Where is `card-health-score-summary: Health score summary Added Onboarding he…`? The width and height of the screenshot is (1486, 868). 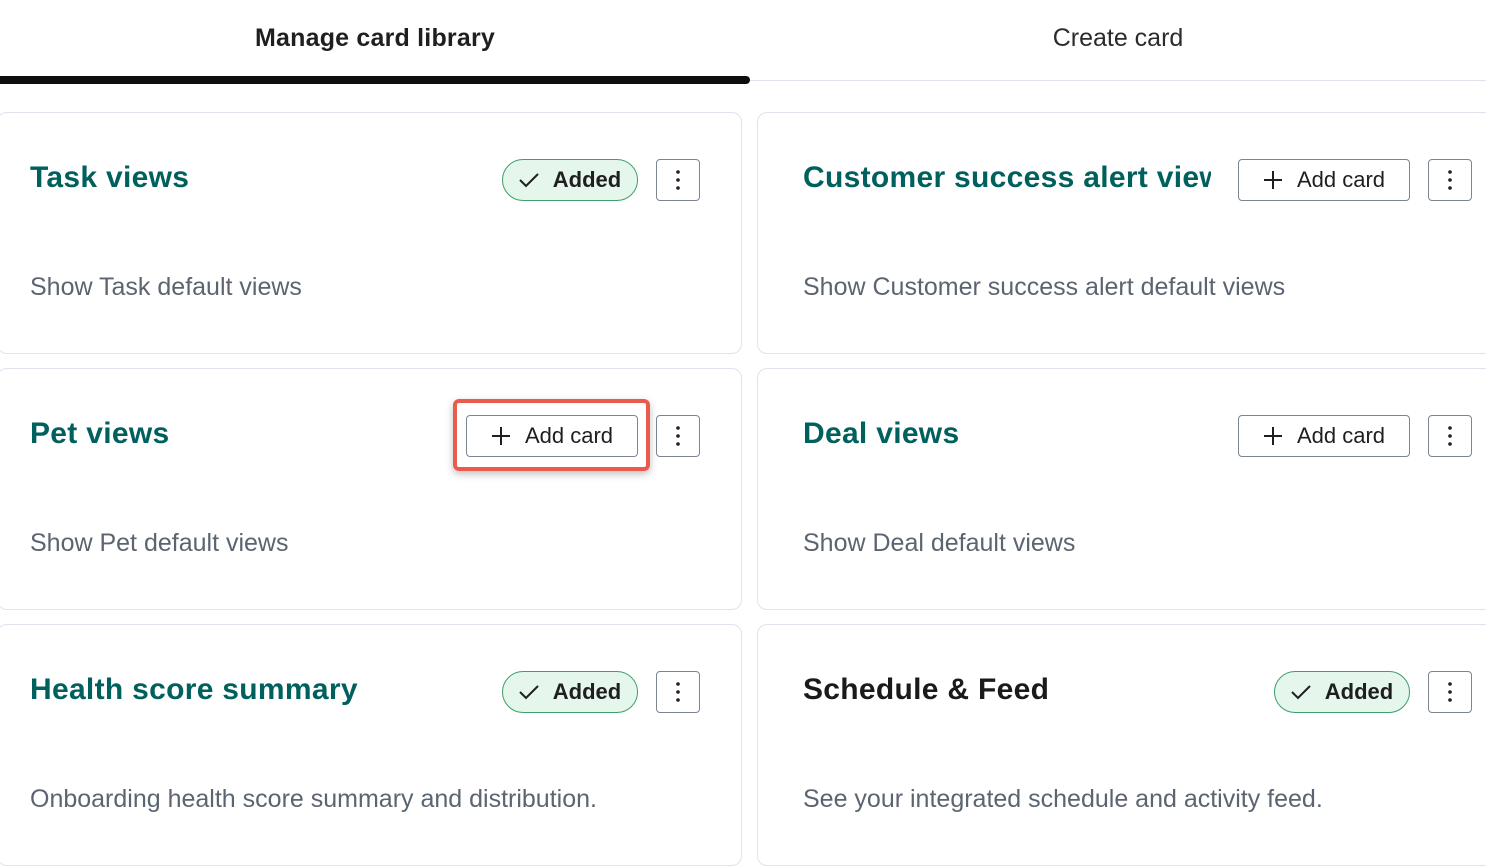
card-health-score-summary: Health score summary Added Onboarding he… is located at coordinates (371, 745).